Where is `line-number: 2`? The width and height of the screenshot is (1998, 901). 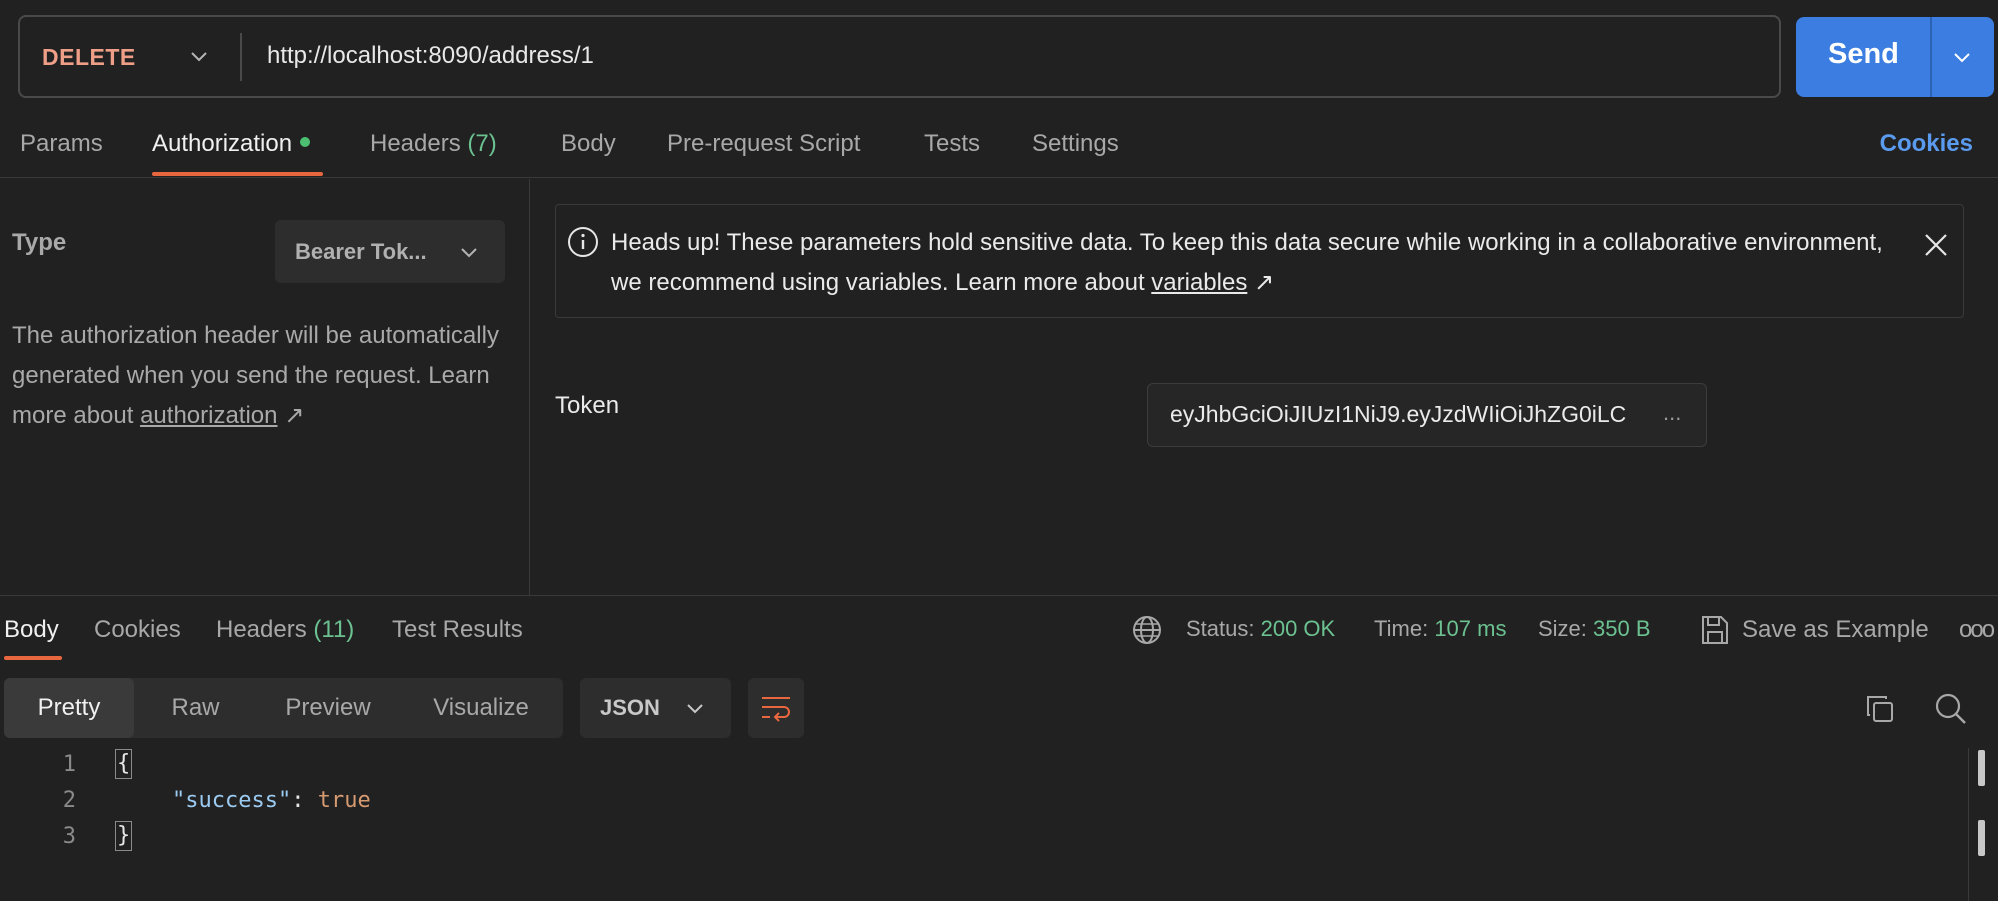
line-number: 2 is located at coordinates (69, 800).